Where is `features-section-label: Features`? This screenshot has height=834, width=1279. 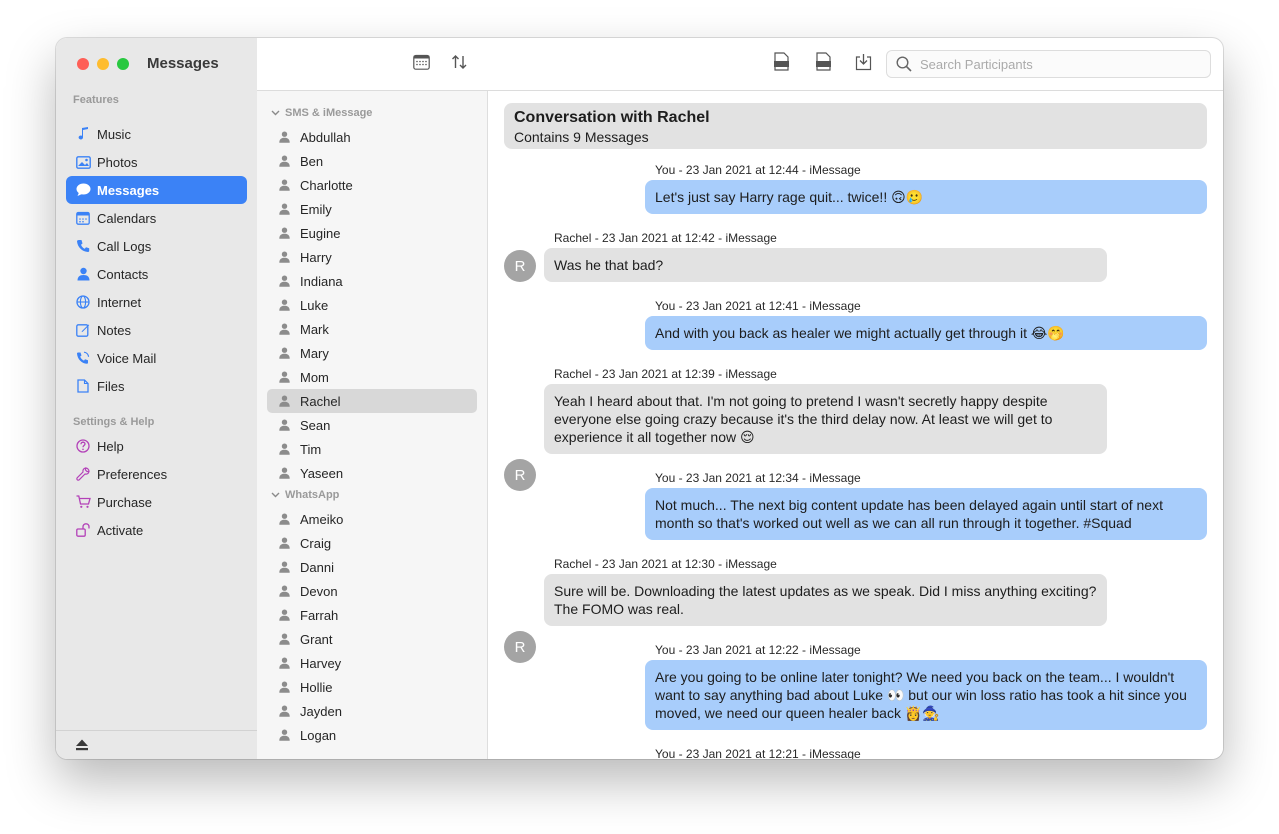
features-section-label: Features is located at coordinates (96, 100).